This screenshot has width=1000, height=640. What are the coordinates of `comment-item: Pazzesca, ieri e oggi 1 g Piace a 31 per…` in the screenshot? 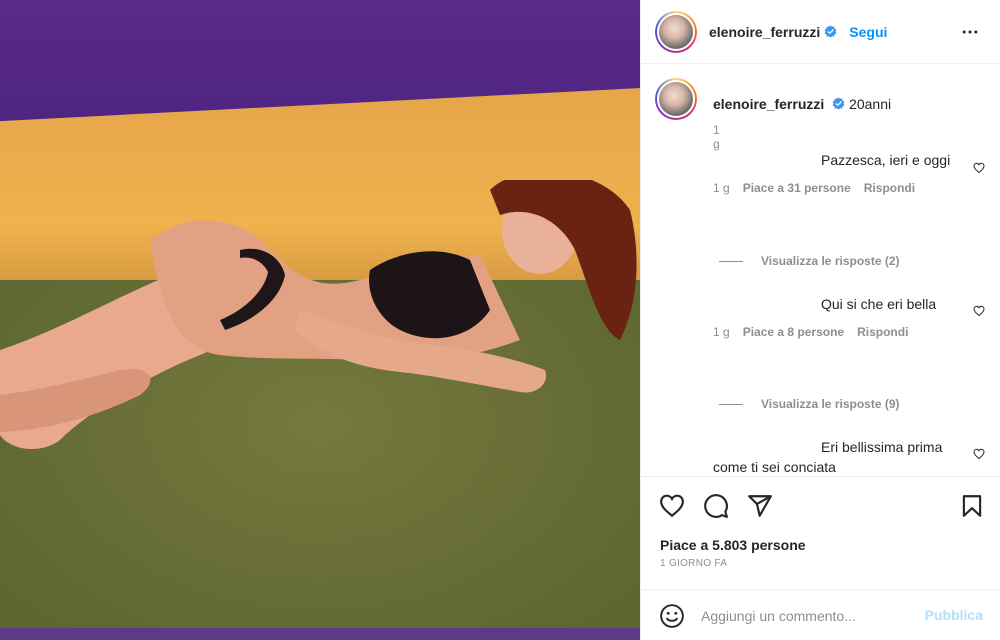 It's located at (838, 174).